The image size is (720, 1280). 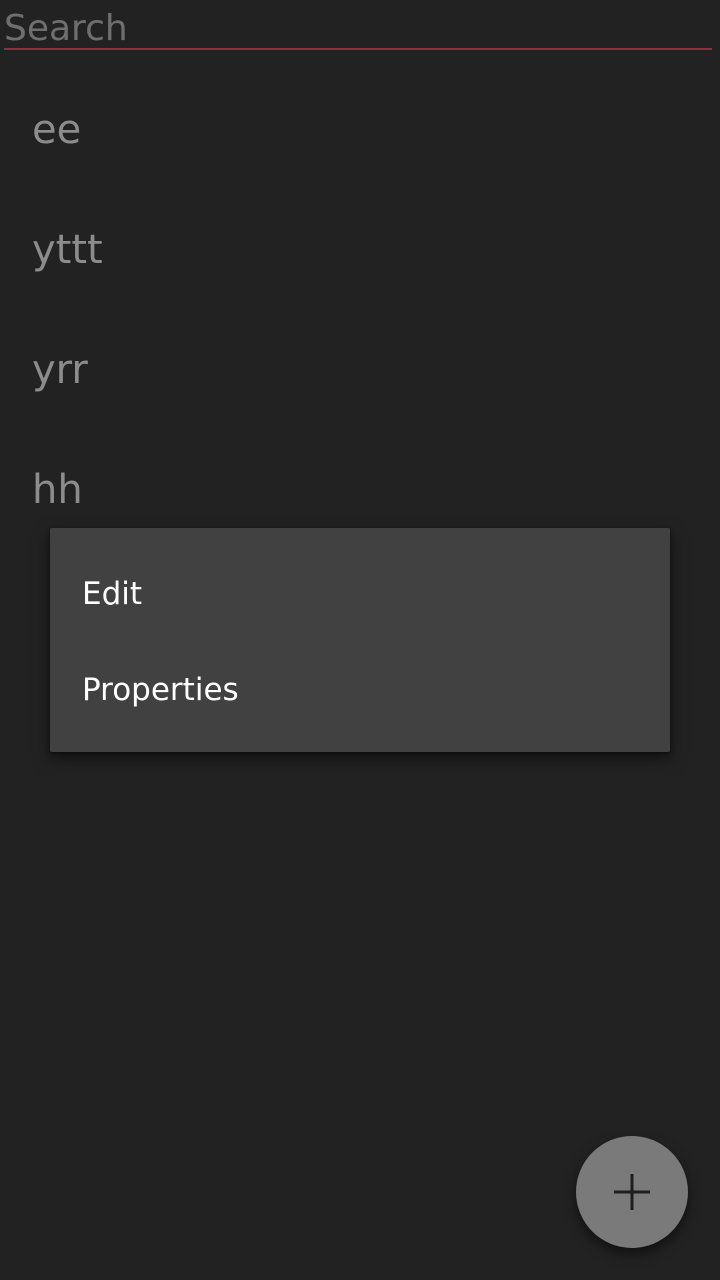 What do you see at coordinates (360, 130) in the screenshot?
I see `list-item: ee` at bounding box center [360, 130].